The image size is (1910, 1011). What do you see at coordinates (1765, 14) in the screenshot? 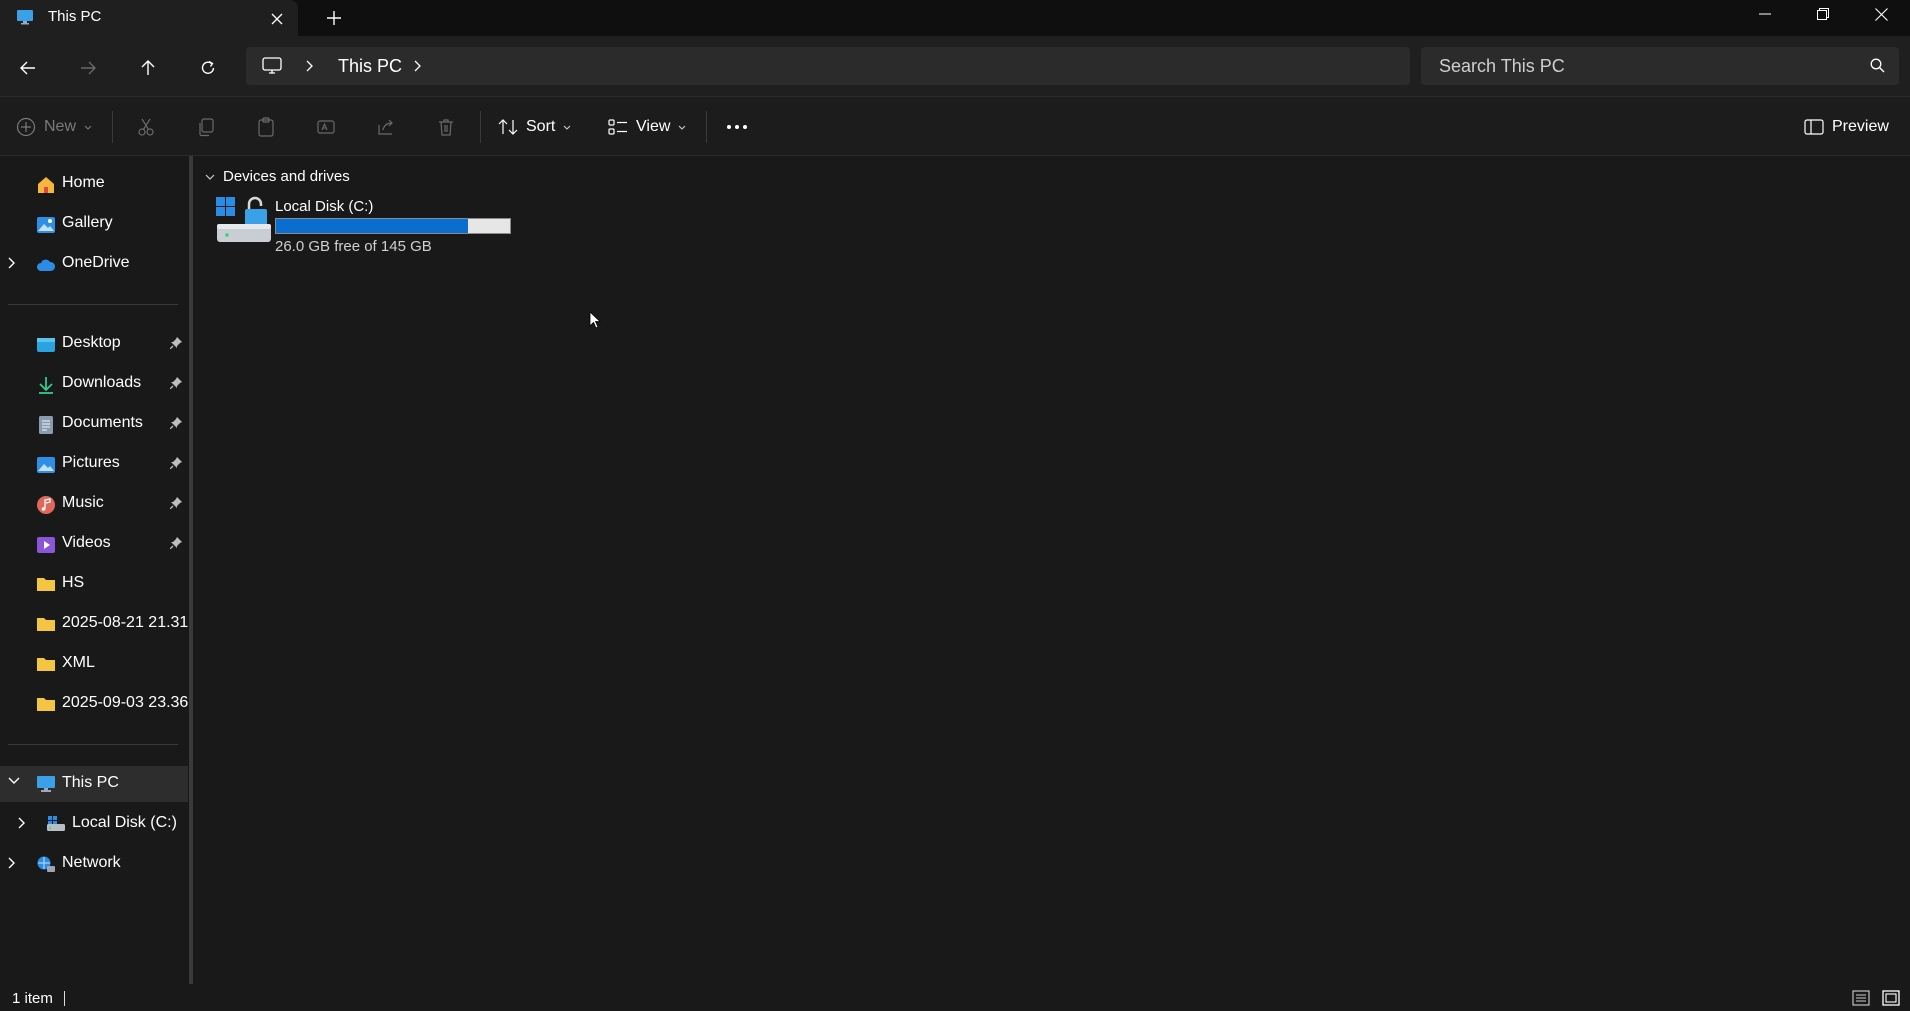
I see `minimize-button` at bounding box center [1765, 14].